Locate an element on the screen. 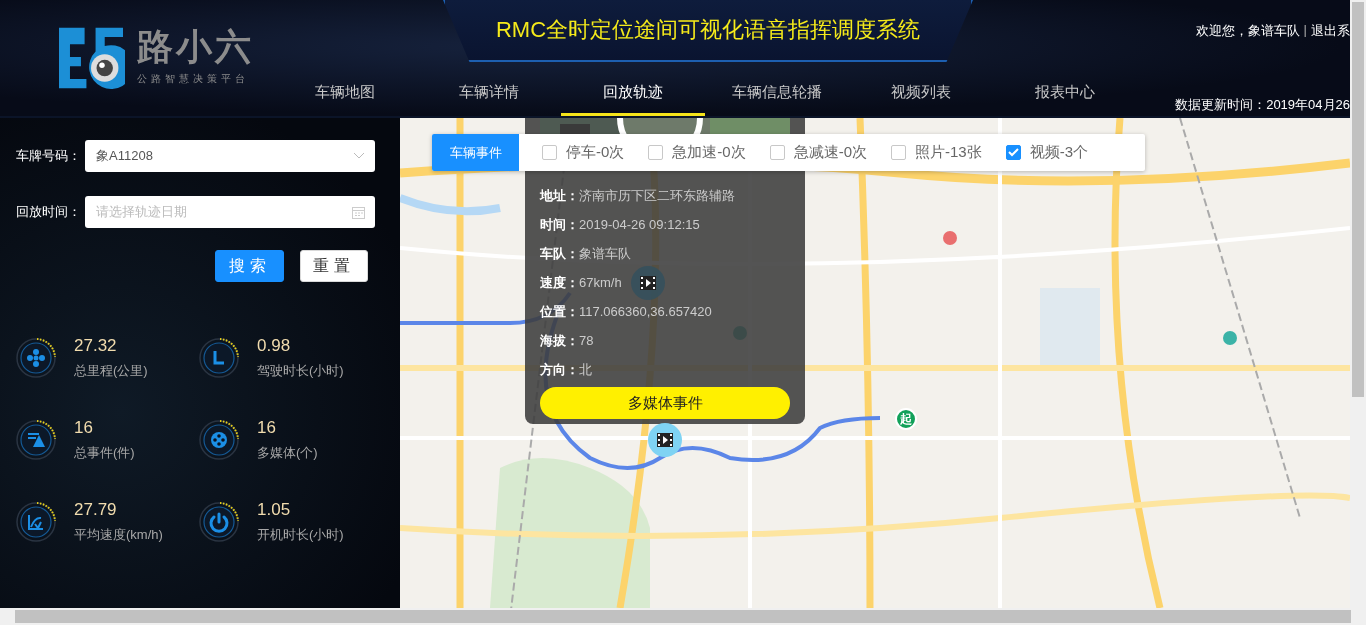  warning-icon is located at coordinates (36, 440).